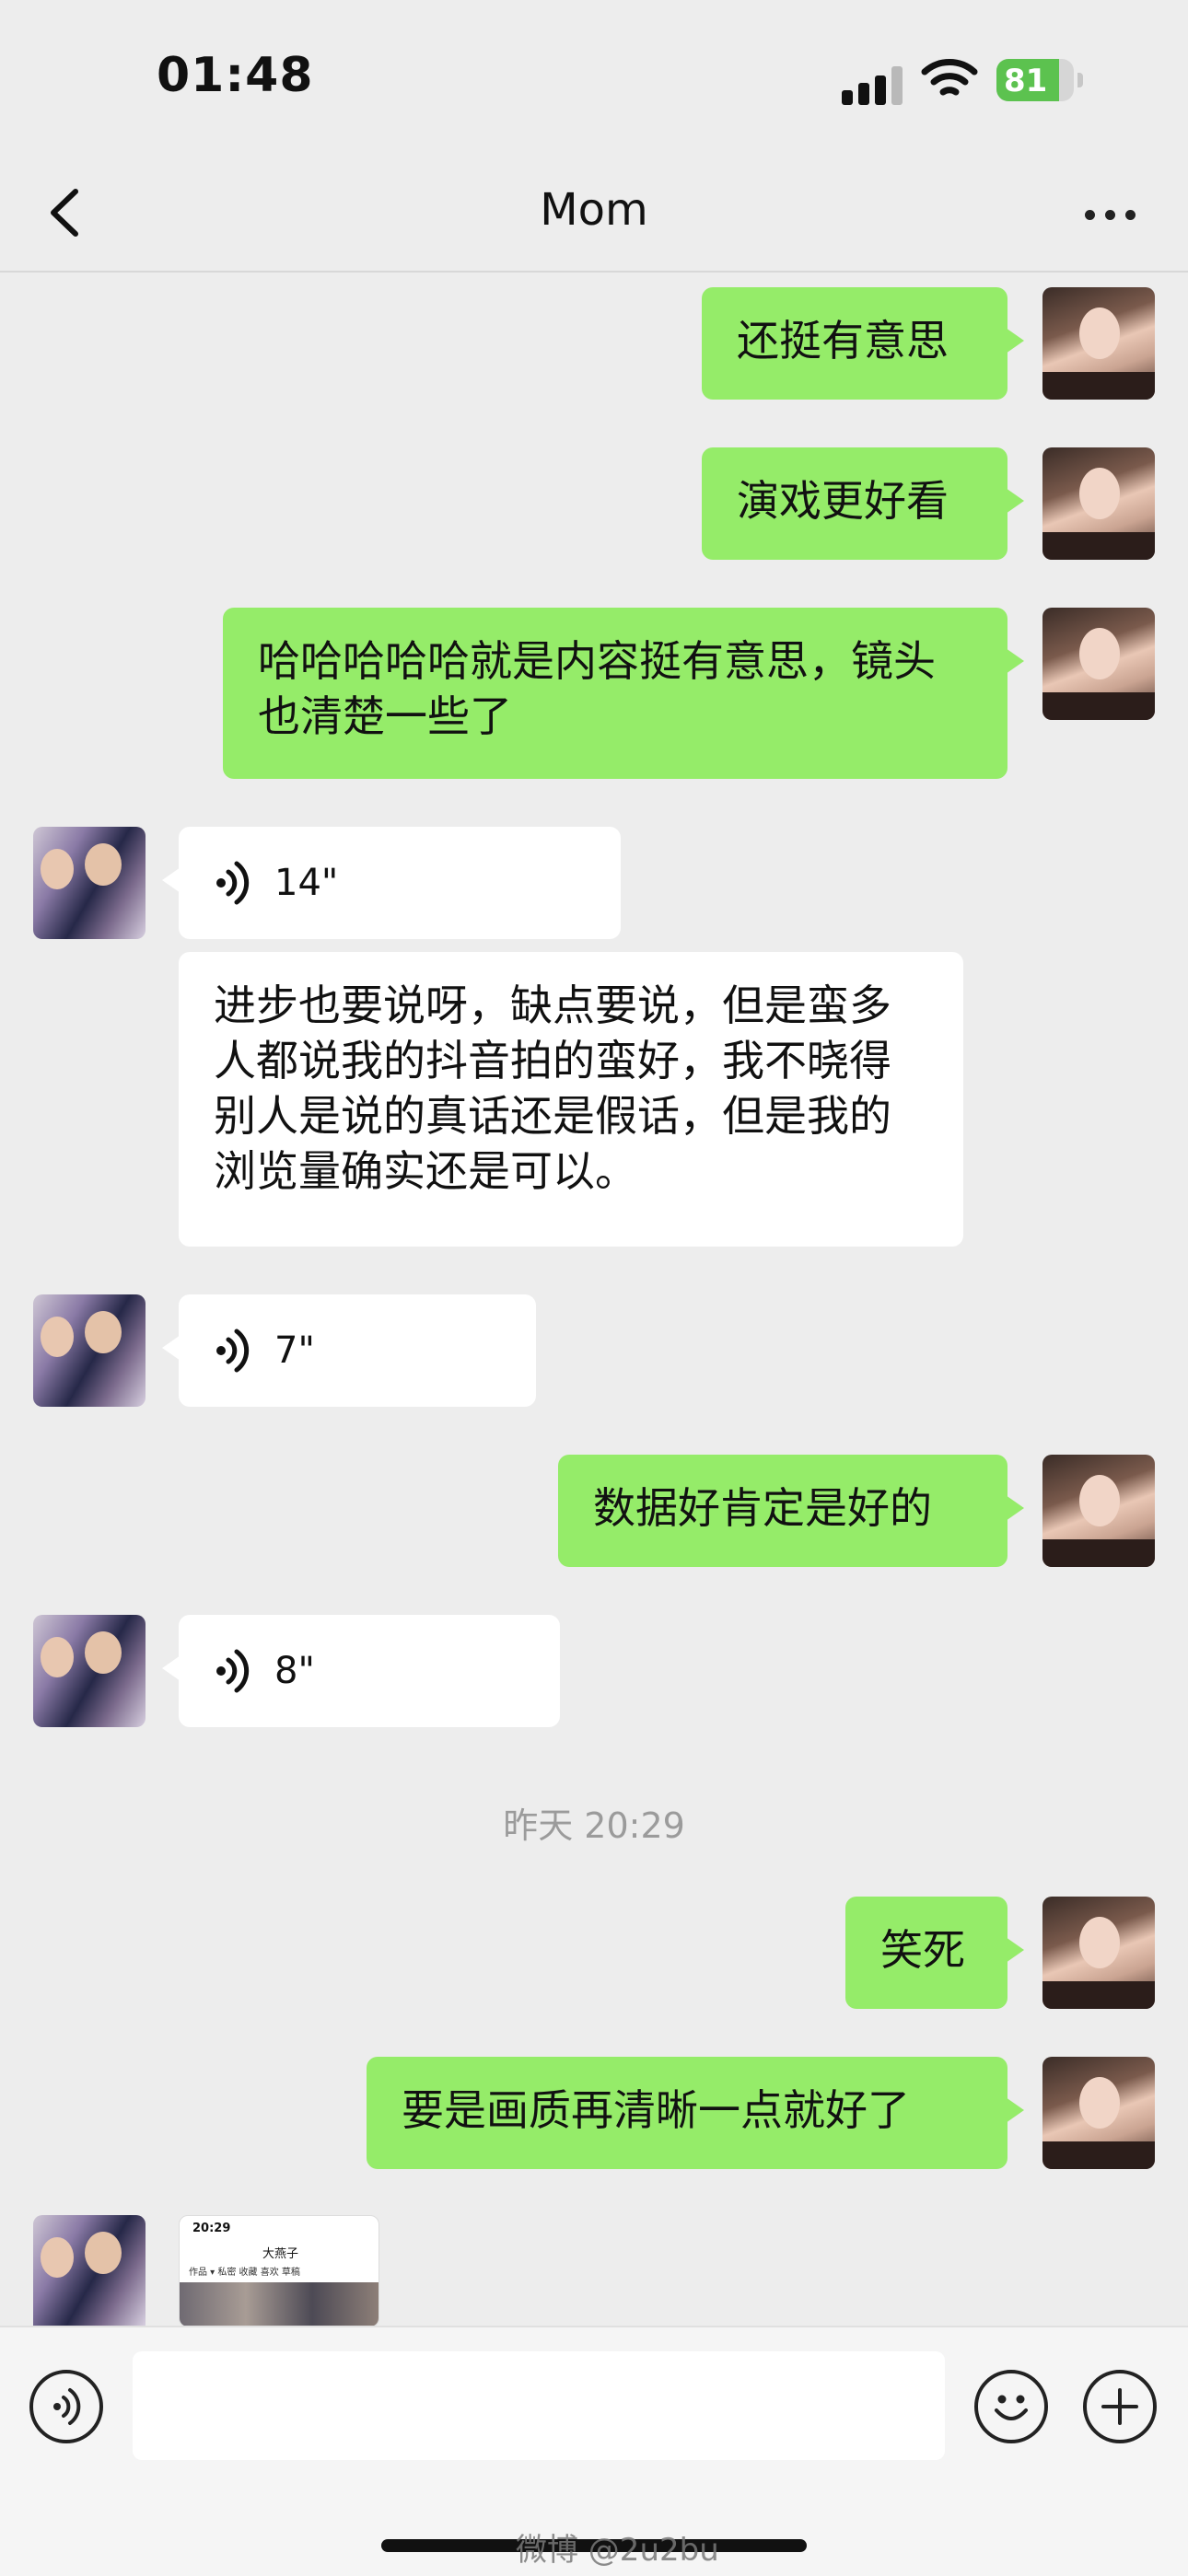 This screenshot has height=2576, width=1188. What do you see at coordinates (872, 85) in the screenshot?
I see `signal-icon` at bounding box center [872, 85].